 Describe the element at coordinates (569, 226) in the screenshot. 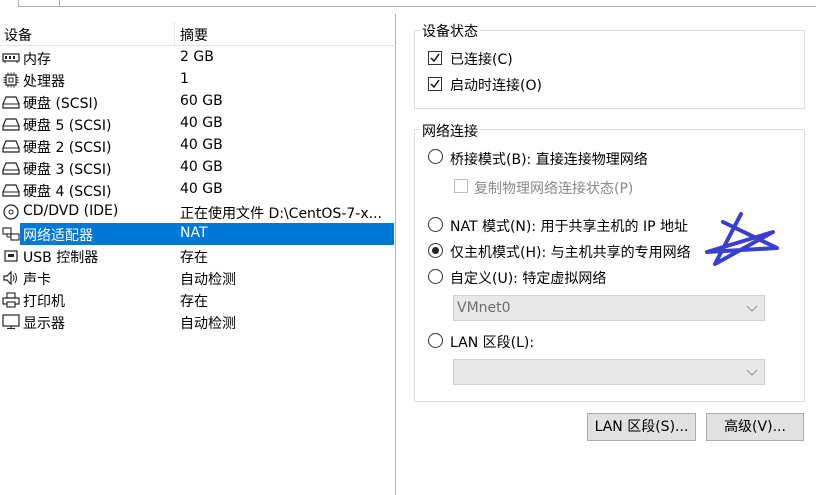

I see `nat-label: NAT 模式(N): 用于共享主机的 IP 地址` at that location.